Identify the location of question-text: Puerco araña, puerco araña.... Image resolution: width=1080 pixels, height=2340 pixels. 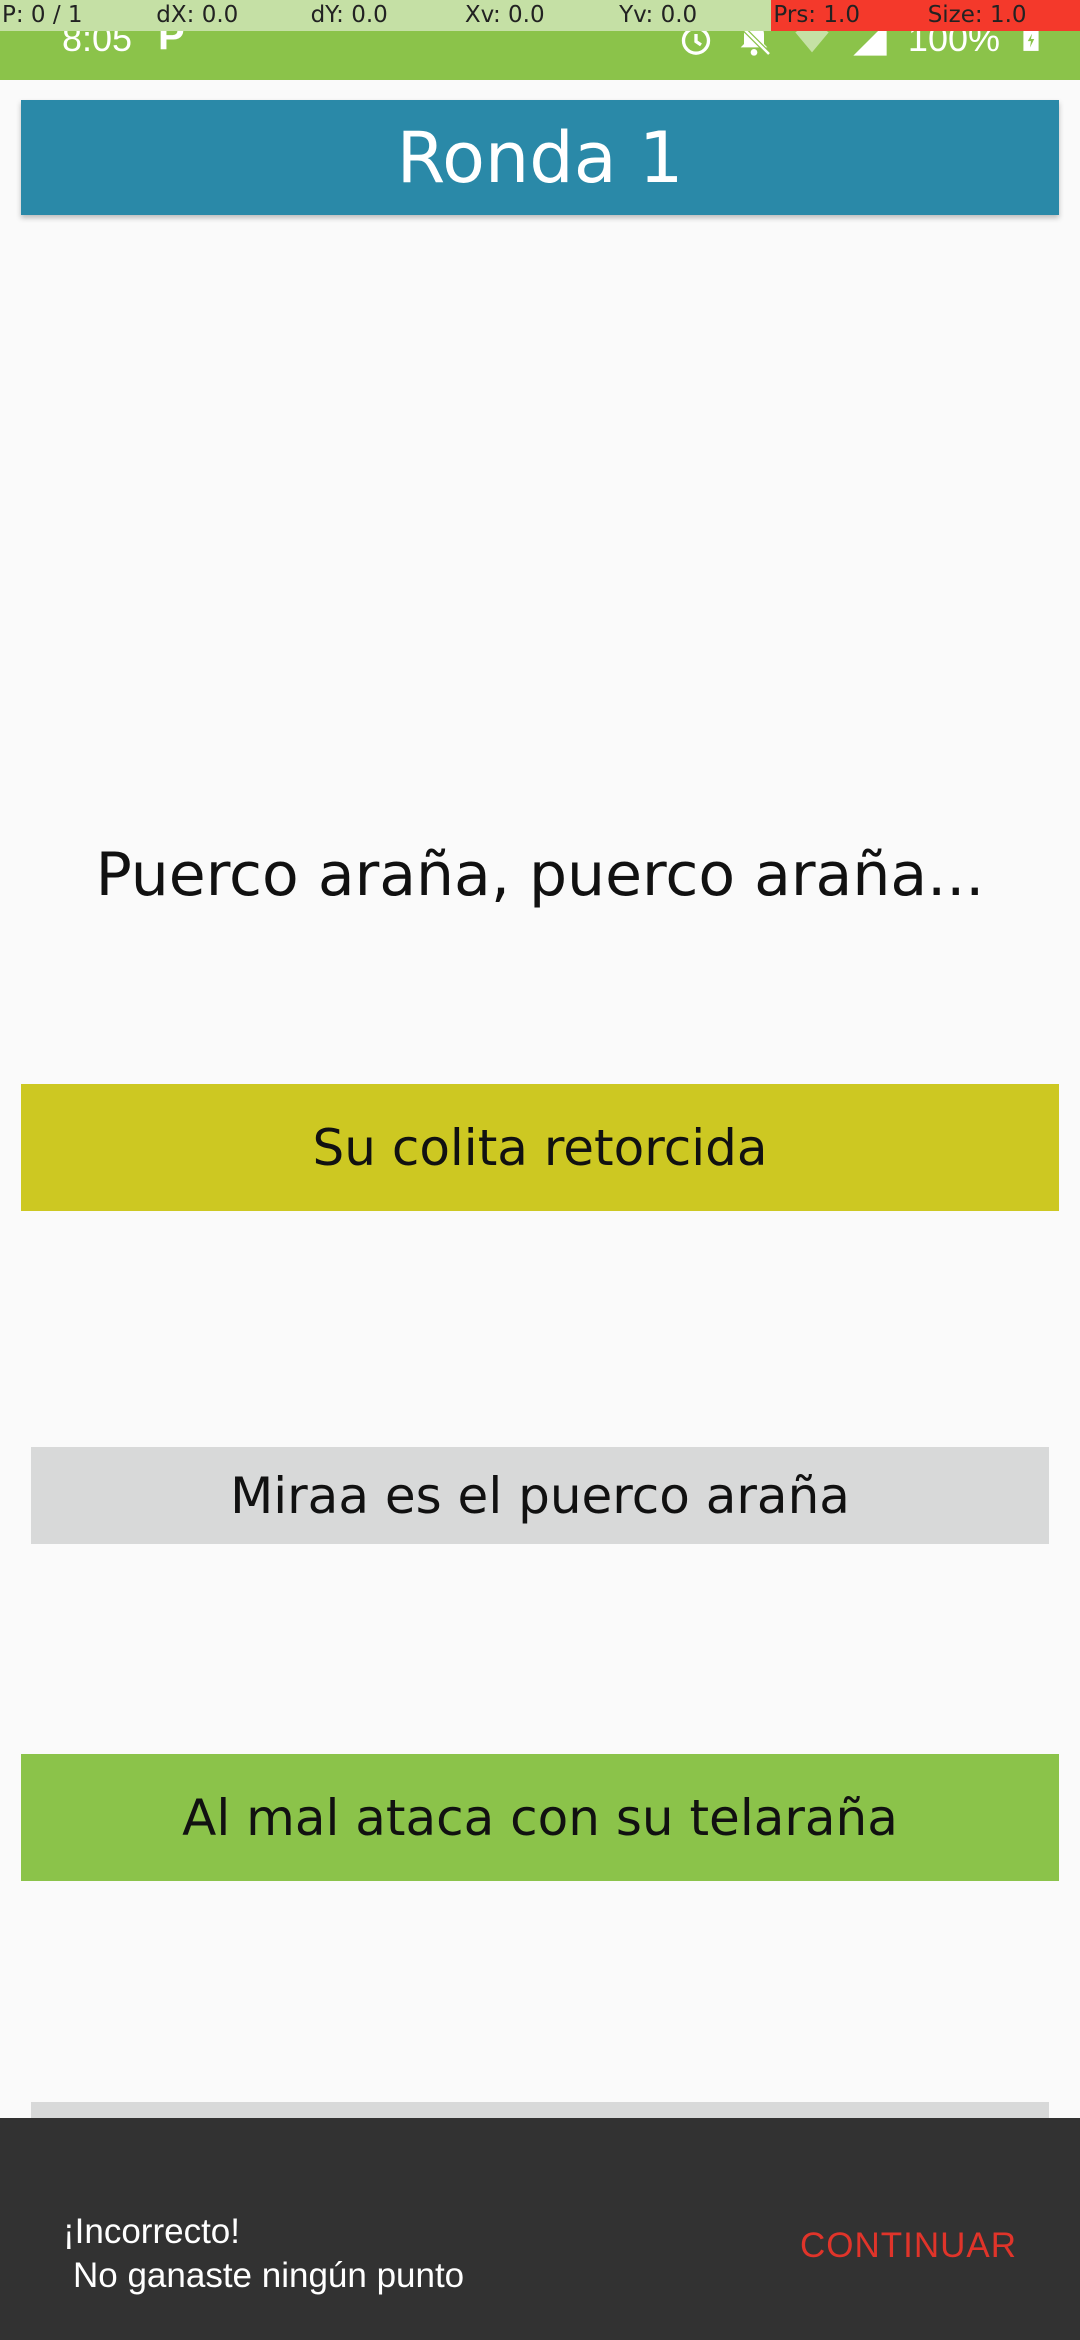
(540, 875).